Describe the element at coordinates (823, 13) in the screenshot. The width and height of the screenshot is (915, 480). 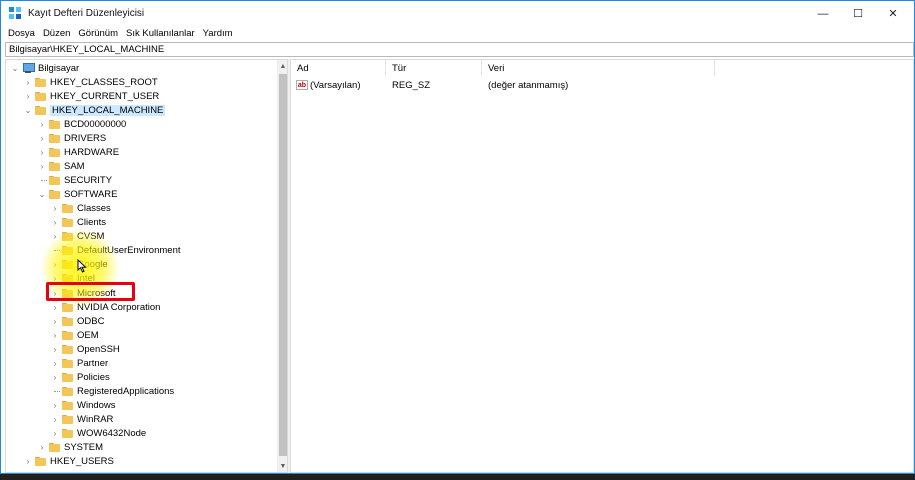
I see `minimize-button: —` at that location.